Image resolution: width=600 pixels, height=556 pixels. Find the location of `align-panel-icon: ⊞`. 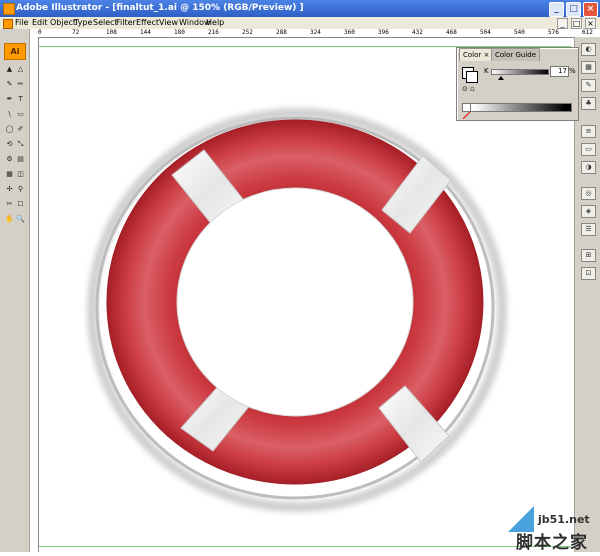

align-panel-icon: ⊞ is located at coordinates (588, 255).